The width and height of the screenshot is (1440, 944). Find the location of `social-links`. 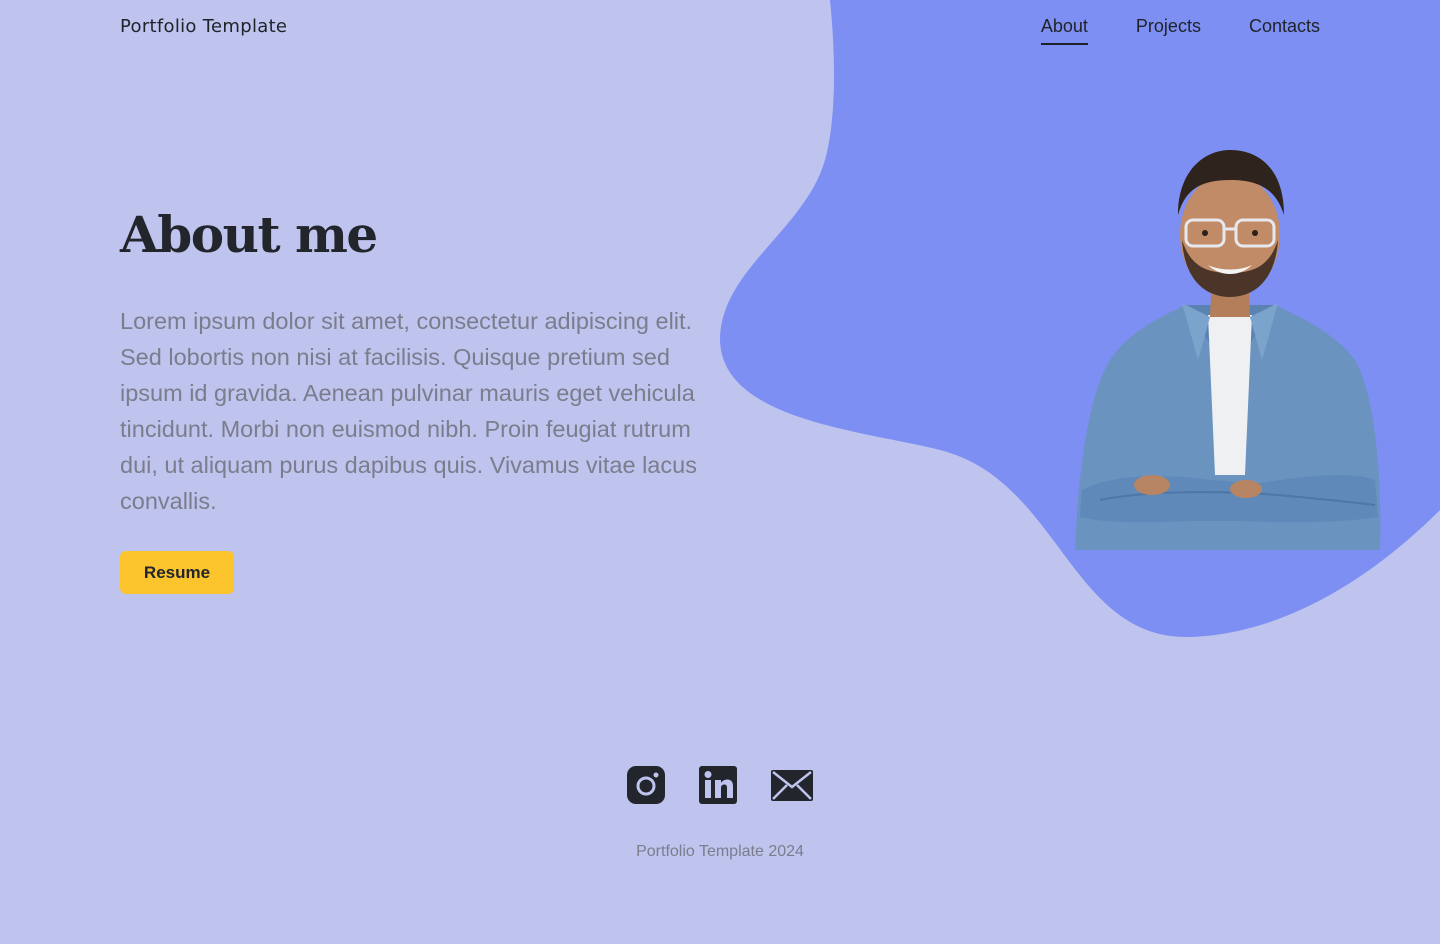

social-links is located at coordinates (720, 785).